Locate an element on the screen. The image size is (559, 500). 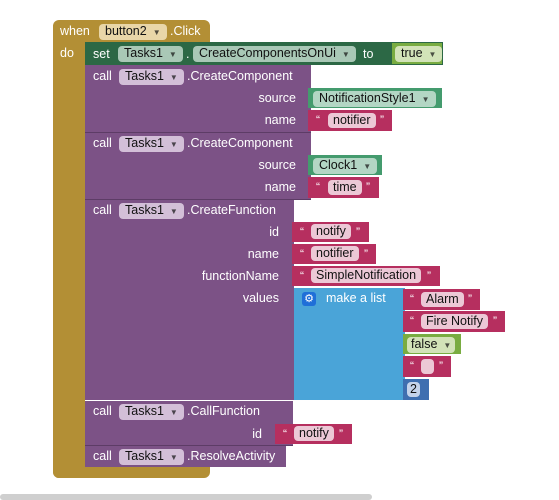
method-name: .ResolveActivity is located at coordinates (231, 456).